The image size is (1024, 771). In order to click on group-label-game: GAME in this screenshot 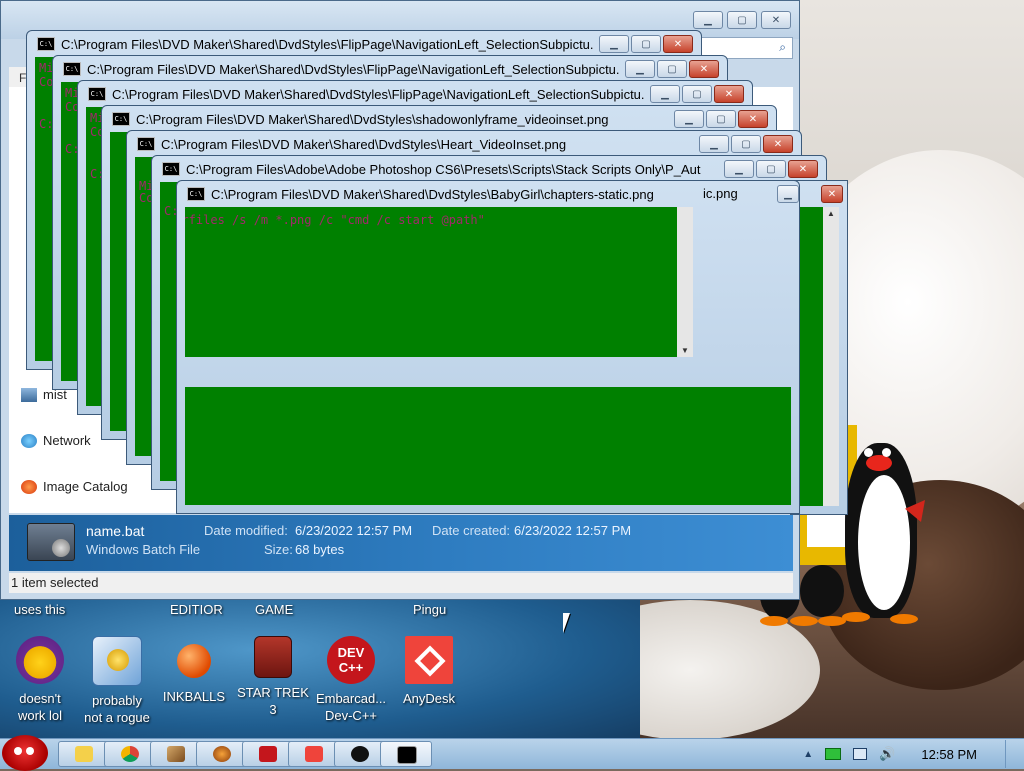, I will do `click(274, 609)`.